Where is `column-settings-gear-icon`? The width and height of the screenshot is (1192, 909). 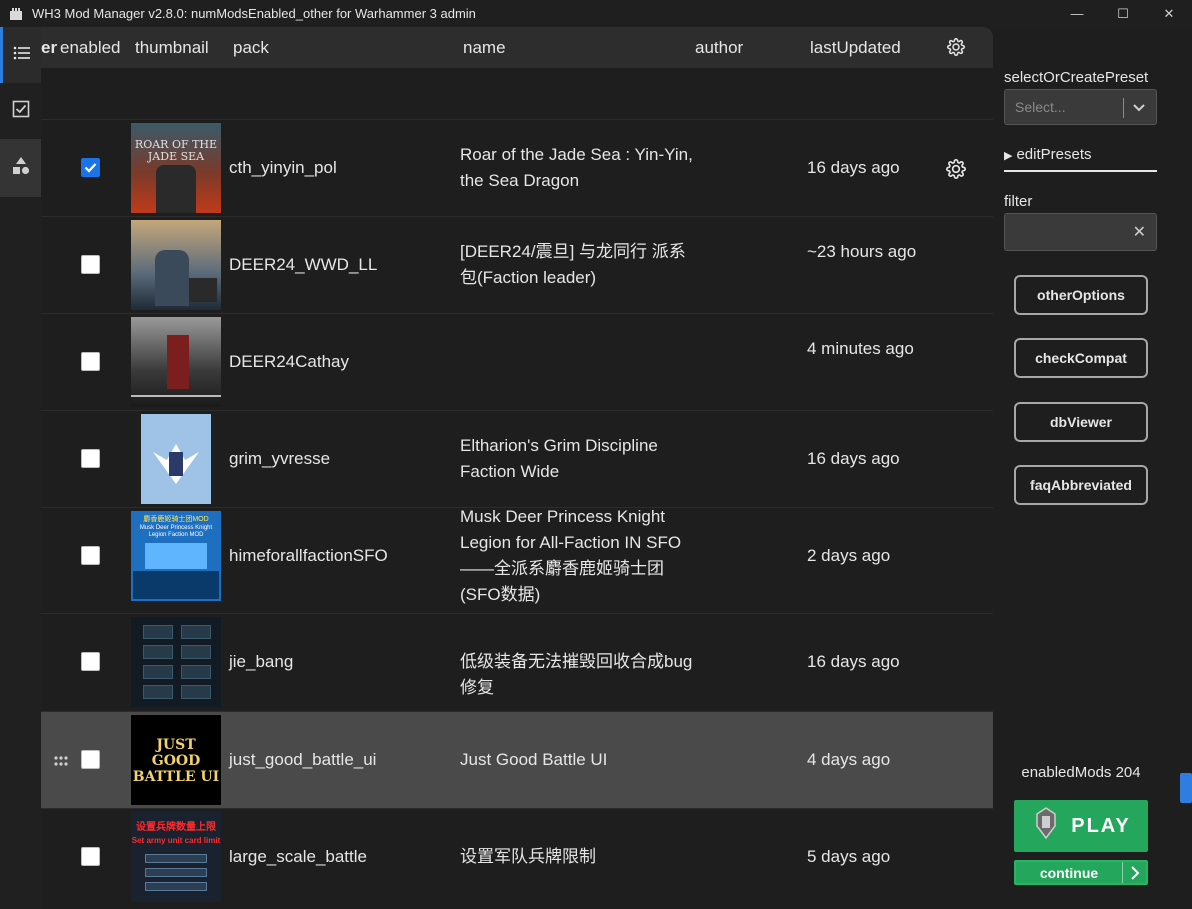 column-settings-gear-icon is located at coordinates (956, 49).